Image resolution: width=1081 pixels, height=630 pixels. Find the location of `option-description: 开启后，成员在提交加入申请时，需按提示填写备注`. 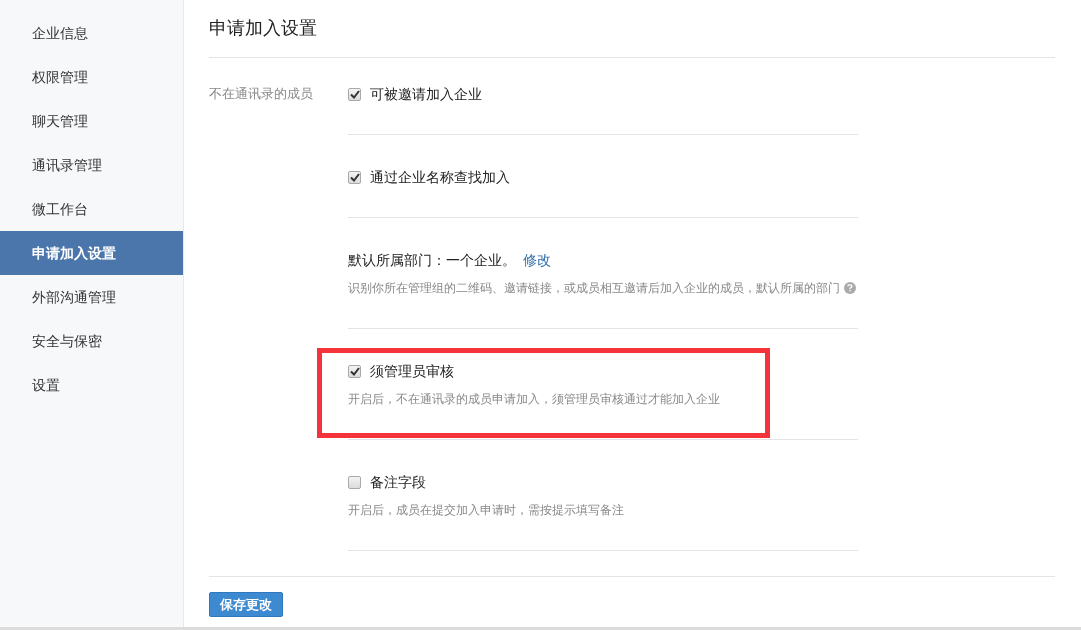

option-description: 开启后，成员在提交加入申请时，需按提示填写备注 is located at coordinates (486, 510).